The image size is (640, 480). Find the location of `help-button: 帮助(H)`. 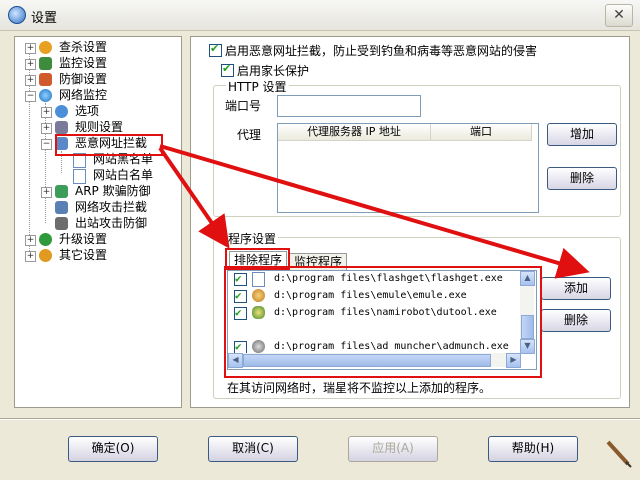

help-button: 帮助(H) is located at coordinates (533, 449).